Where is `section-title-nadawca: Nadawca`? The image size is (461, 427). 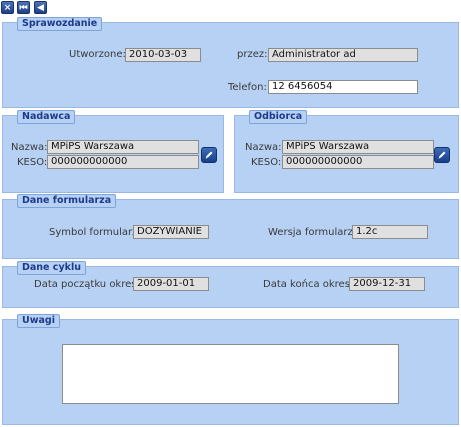
section-title-nadawca: Nadawca is located at coordinates (46, 117).